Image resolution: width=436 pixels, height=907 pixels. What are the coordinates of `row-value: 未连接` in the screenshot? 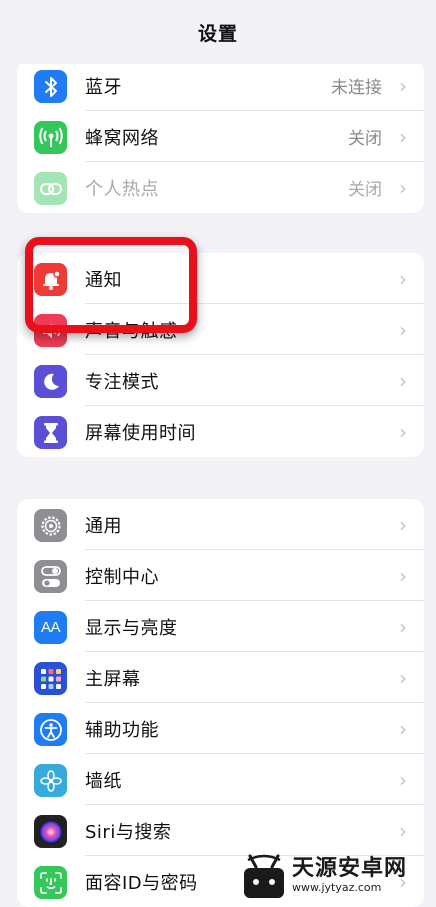 It's located at (356, 88).